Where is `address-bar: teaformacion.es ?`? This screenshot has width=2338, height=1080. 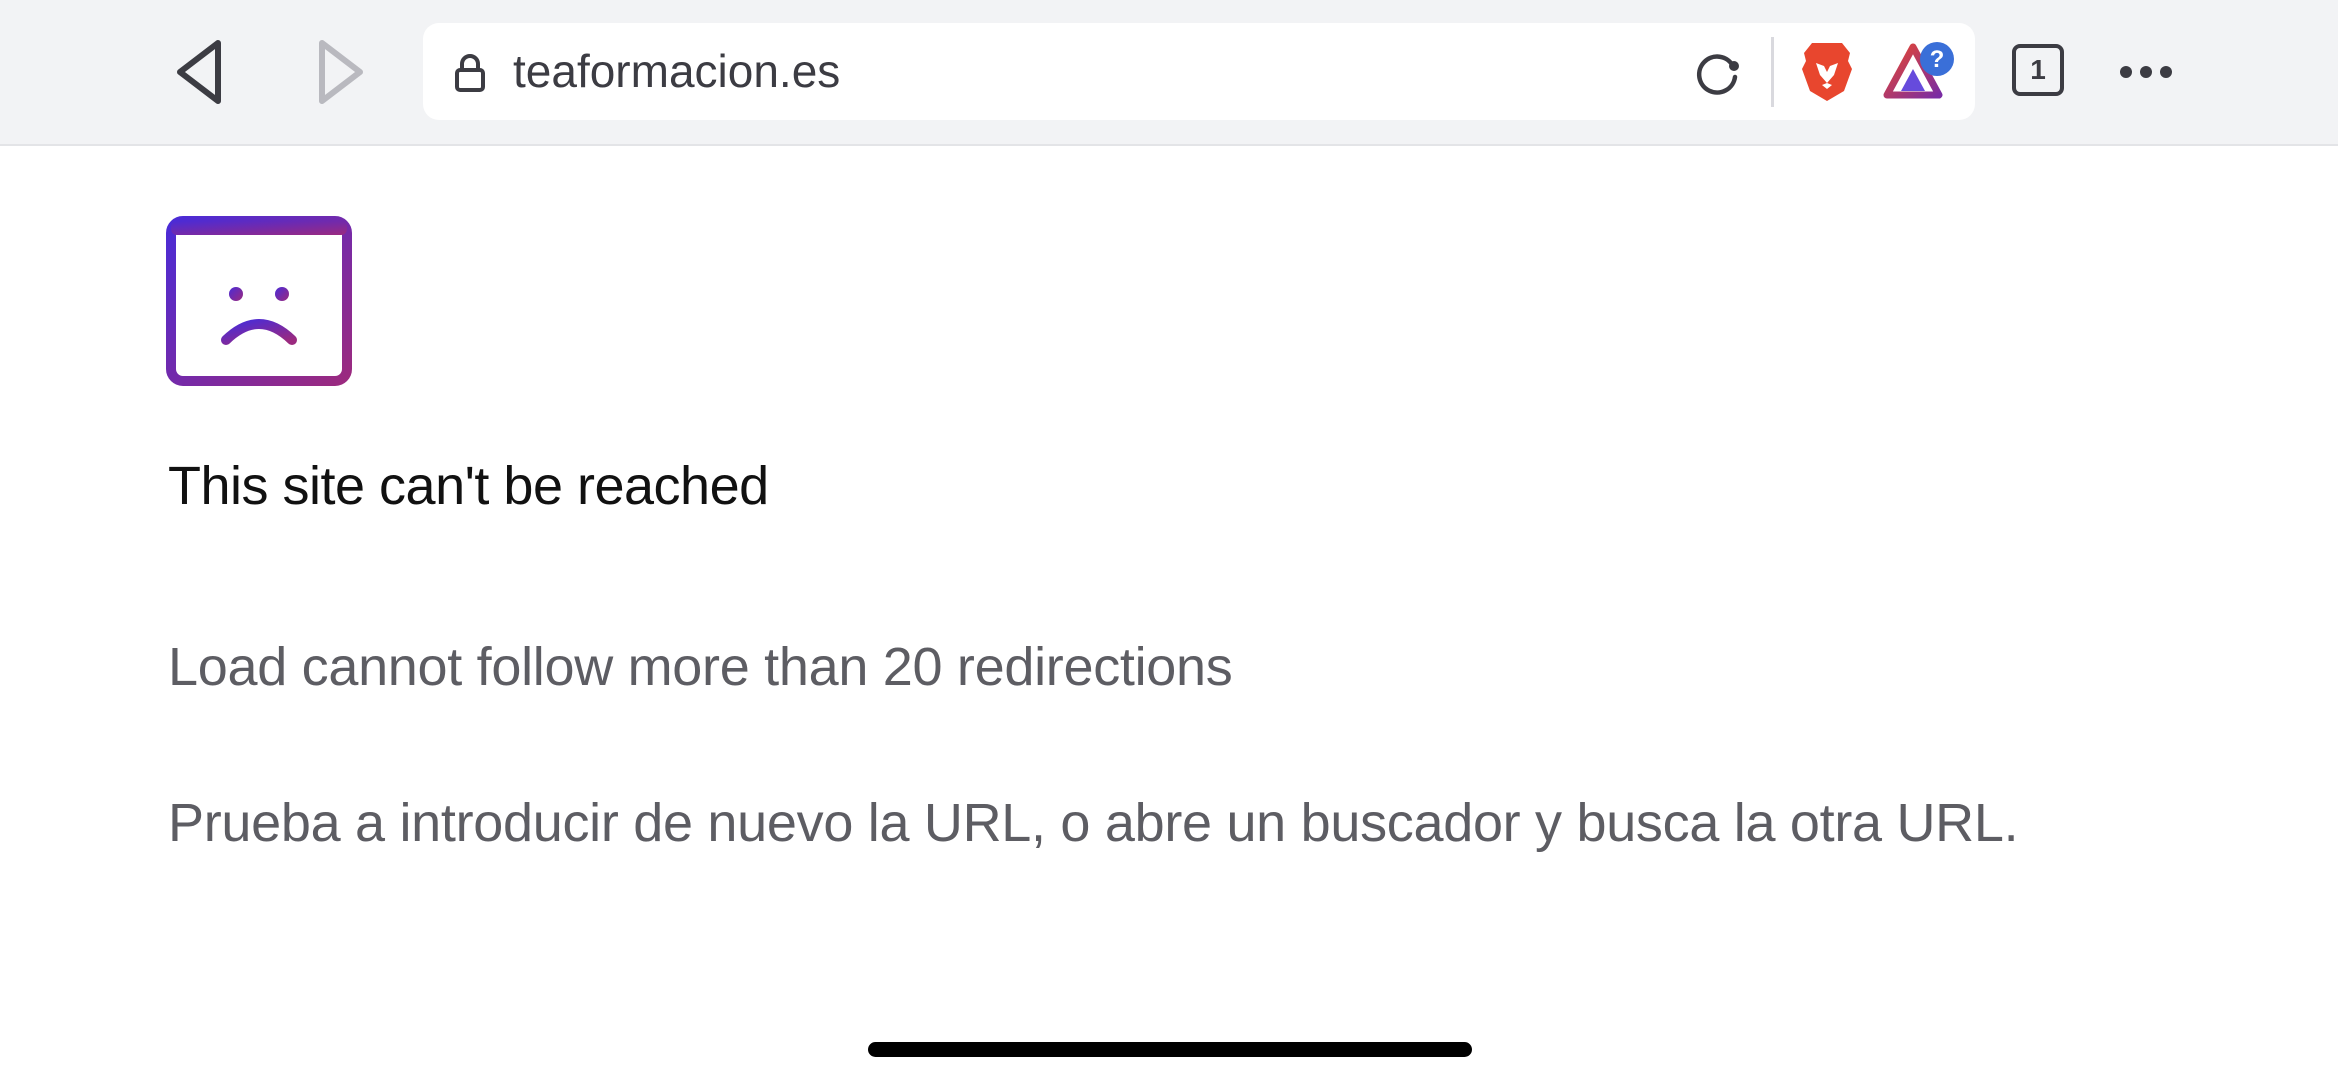
address-bar: teaformacion.es ? is located at coordinates (1199, 71).